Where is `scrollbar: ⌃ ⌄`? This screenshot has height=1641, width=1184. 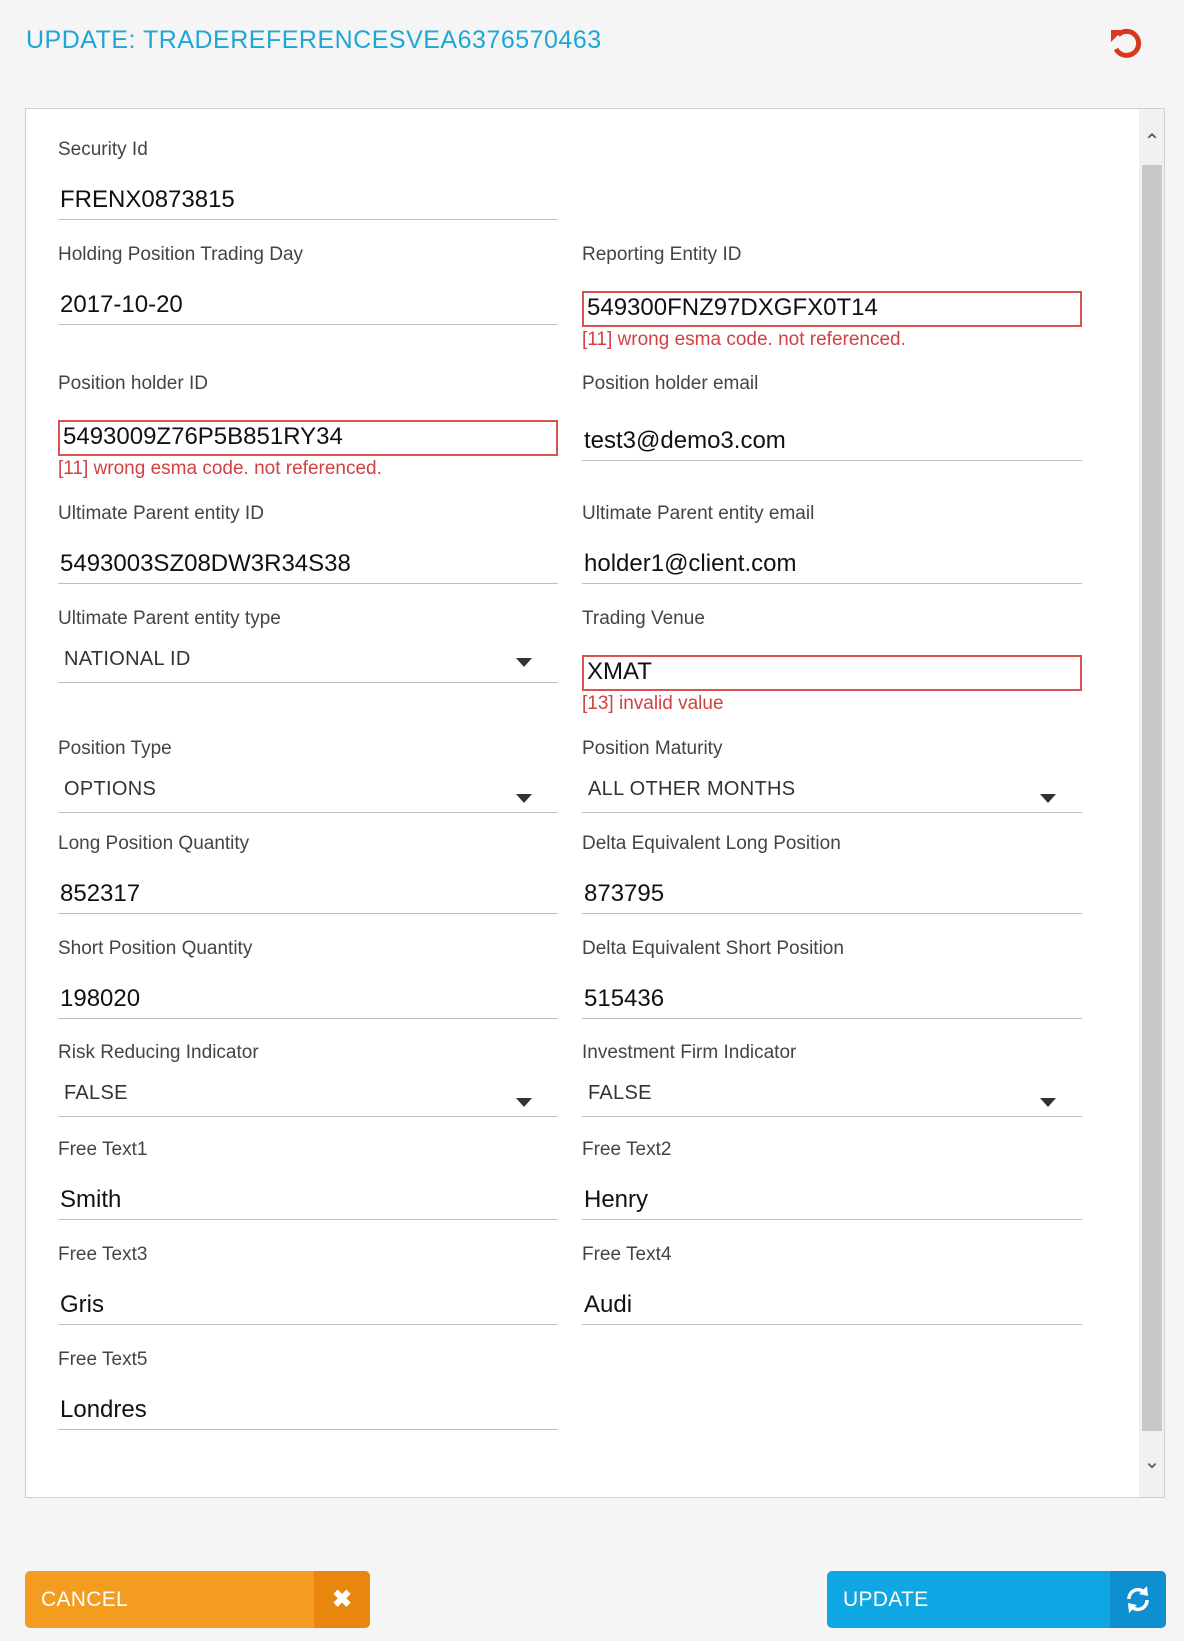 scrollbar: ⌃ ⌄ is located at coordinates (1151, 803).